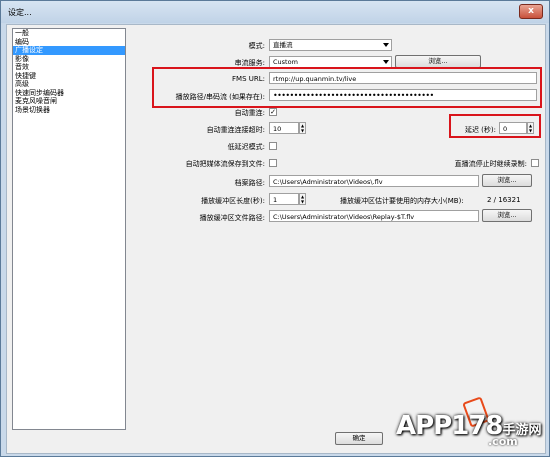  I want to click on sidebar-item-hotkeys: 快捷键, so click(69, 76).